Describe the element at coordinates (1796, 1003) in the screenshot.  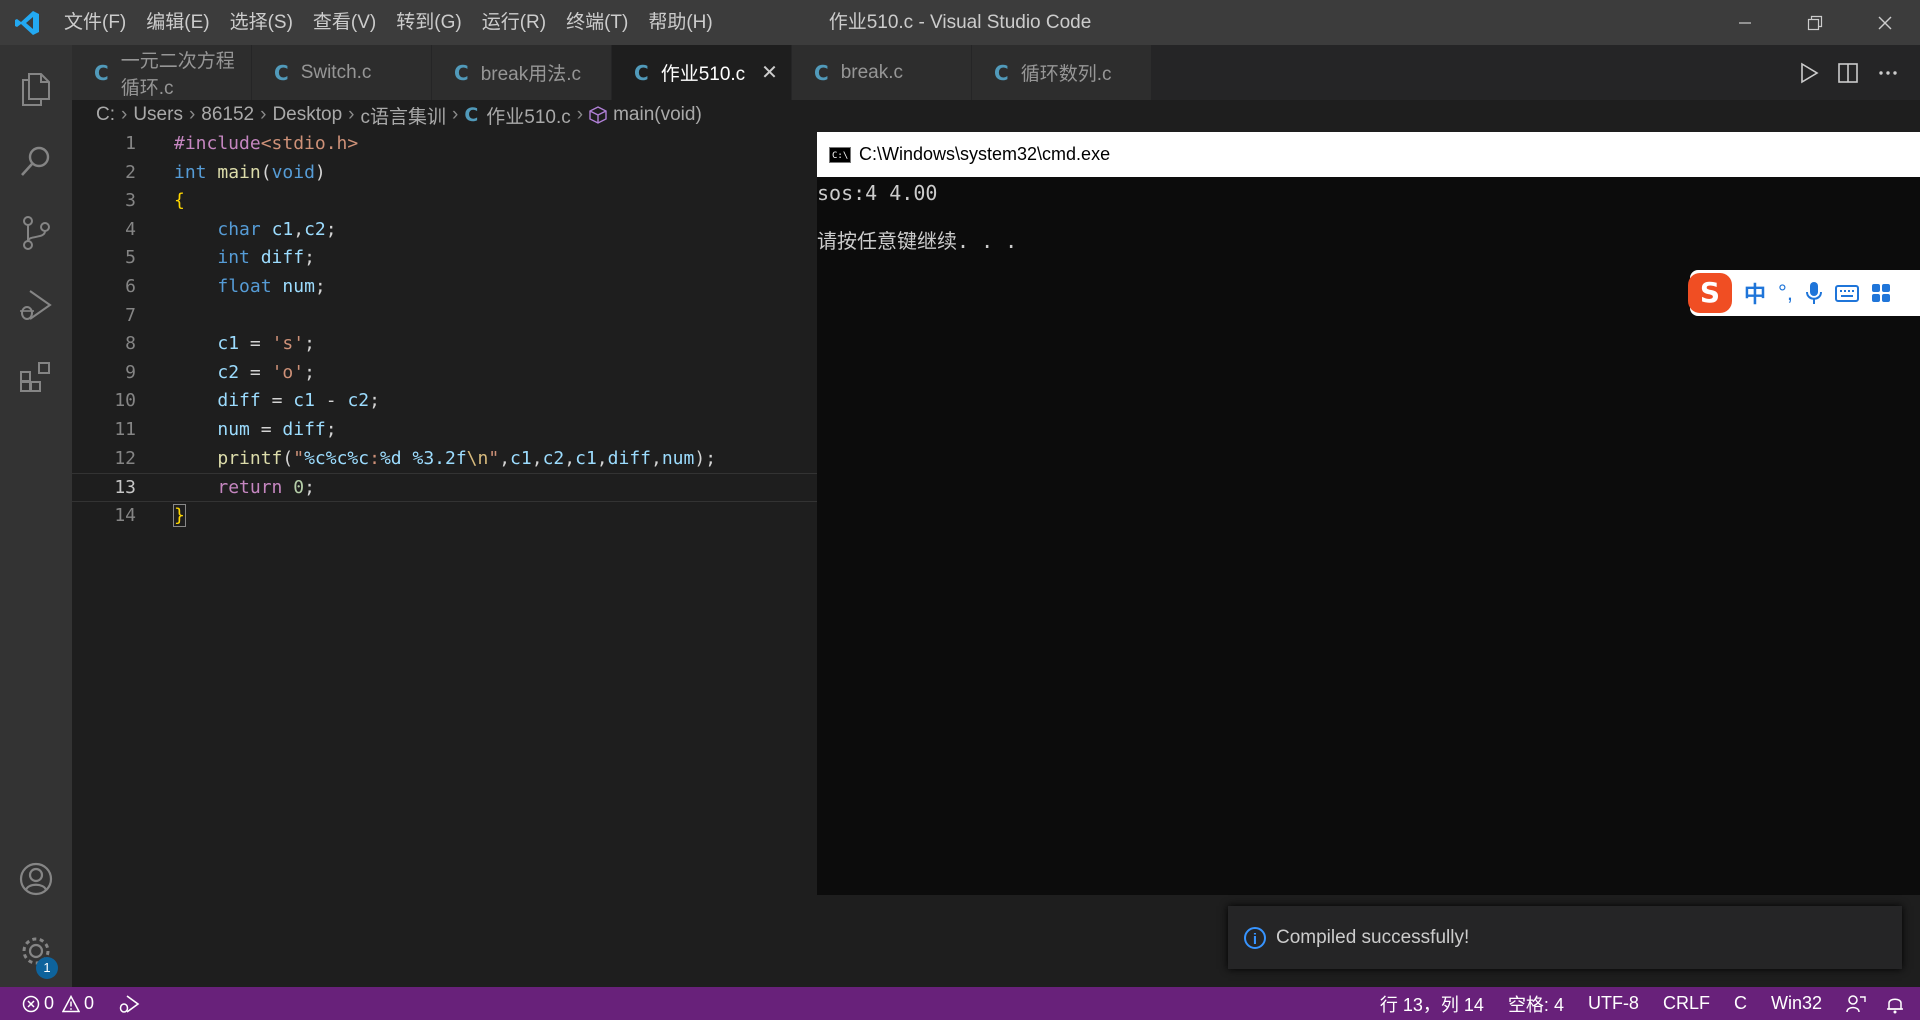
I see `platform-config: Win32` at that location.